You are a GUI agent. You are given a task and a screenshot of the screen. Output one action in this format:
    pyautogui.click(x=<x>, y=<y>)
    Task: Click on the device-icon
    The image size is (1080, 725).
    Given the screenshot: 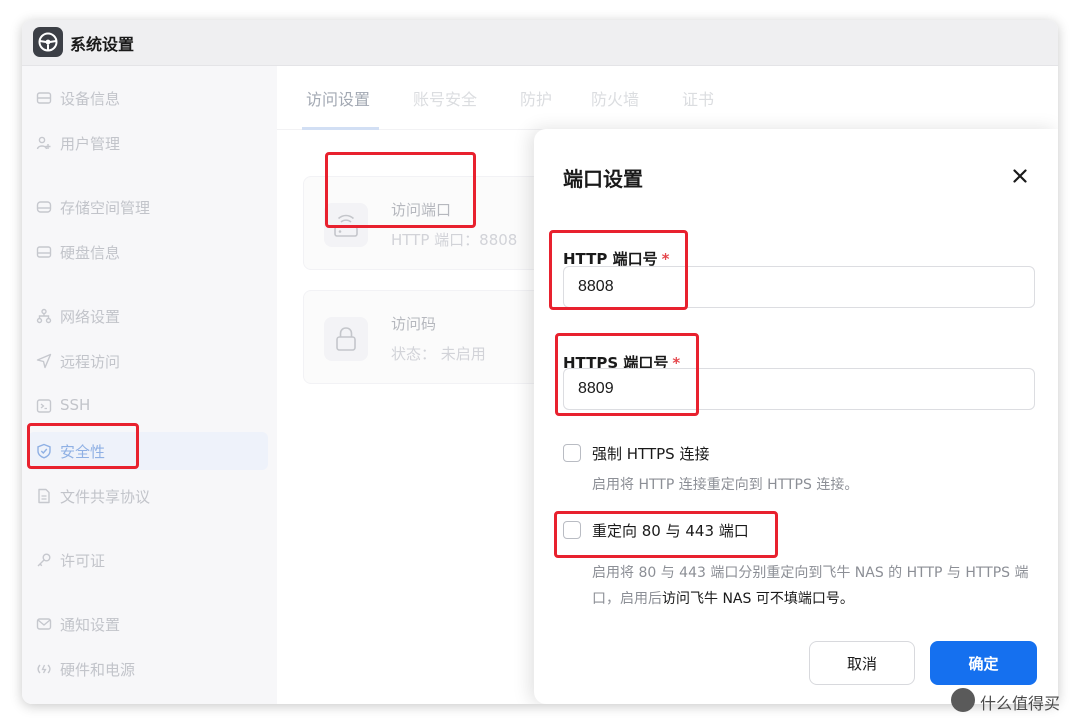 What is the action you would take?
    pyautogui.click(x=44, y=98)
    